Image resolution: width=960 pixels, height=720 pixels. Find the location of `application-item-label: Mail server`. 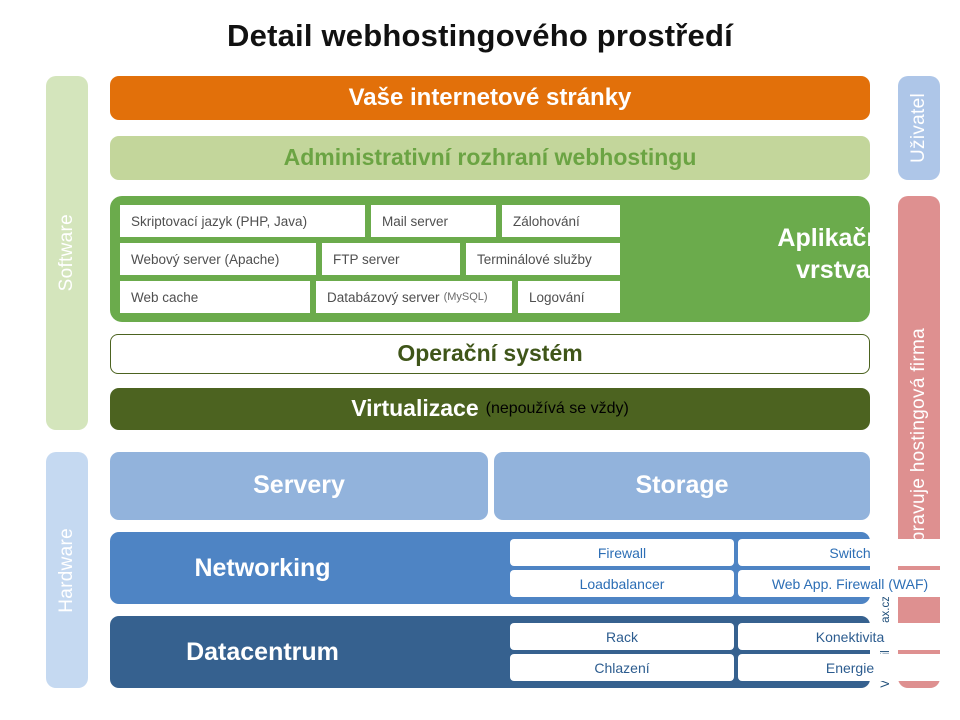

application-item-label: Mail server is located at coordinates (415, 221).